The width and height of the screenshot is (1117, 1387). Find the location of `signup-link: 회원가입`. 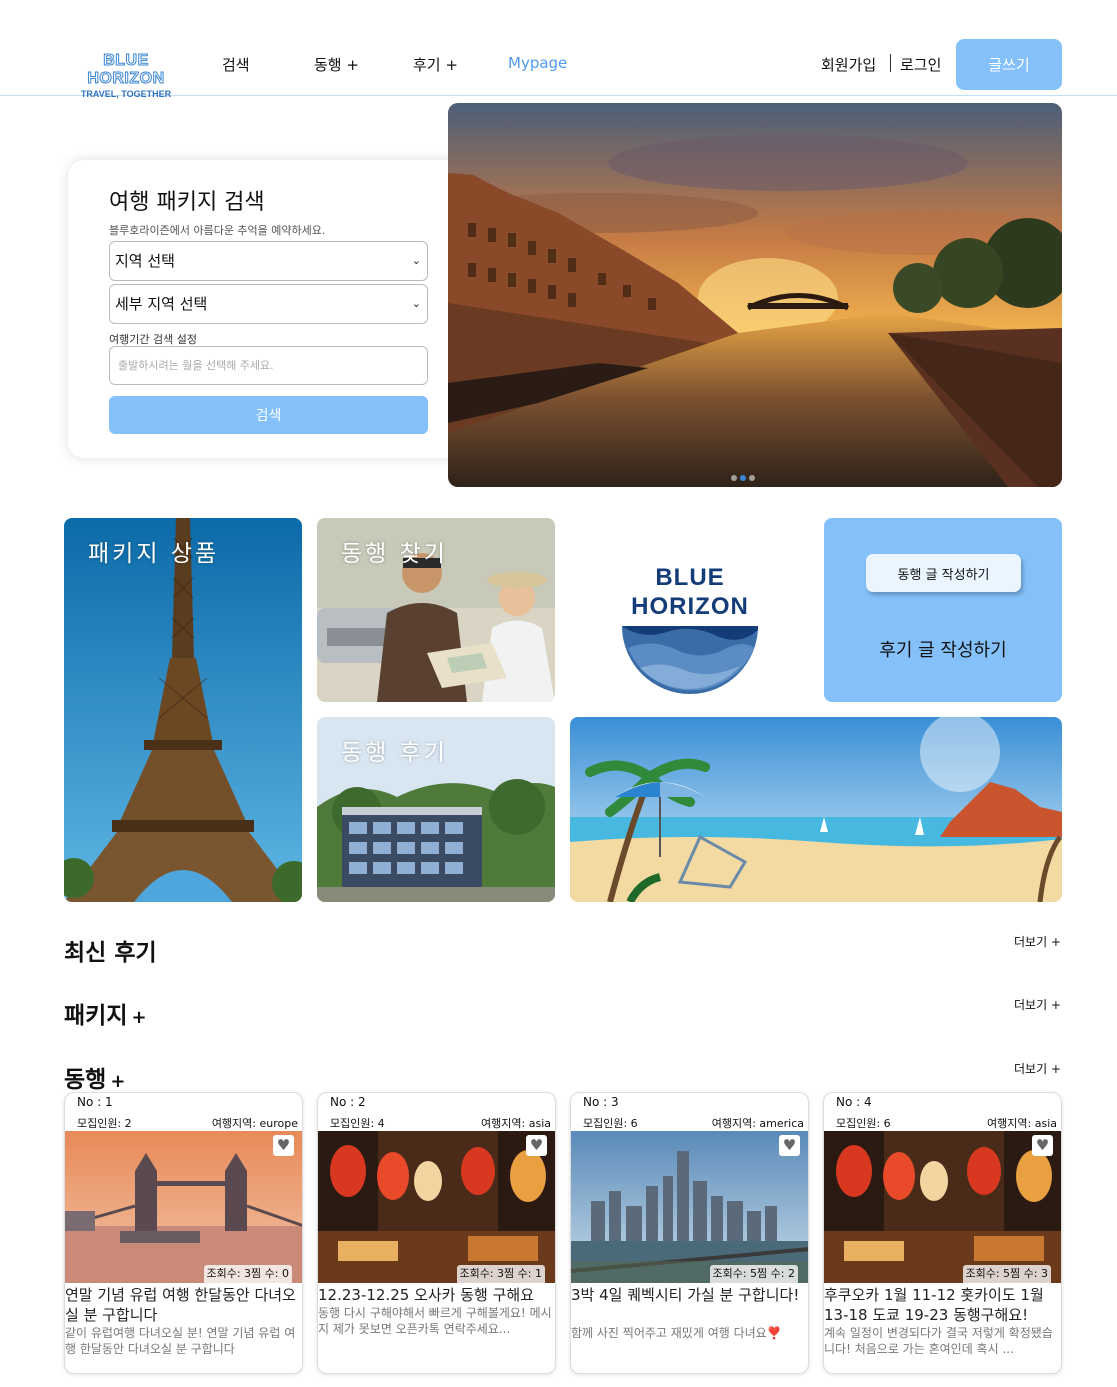

signup-link: 회원가입 is located at coordinates (848, 64).